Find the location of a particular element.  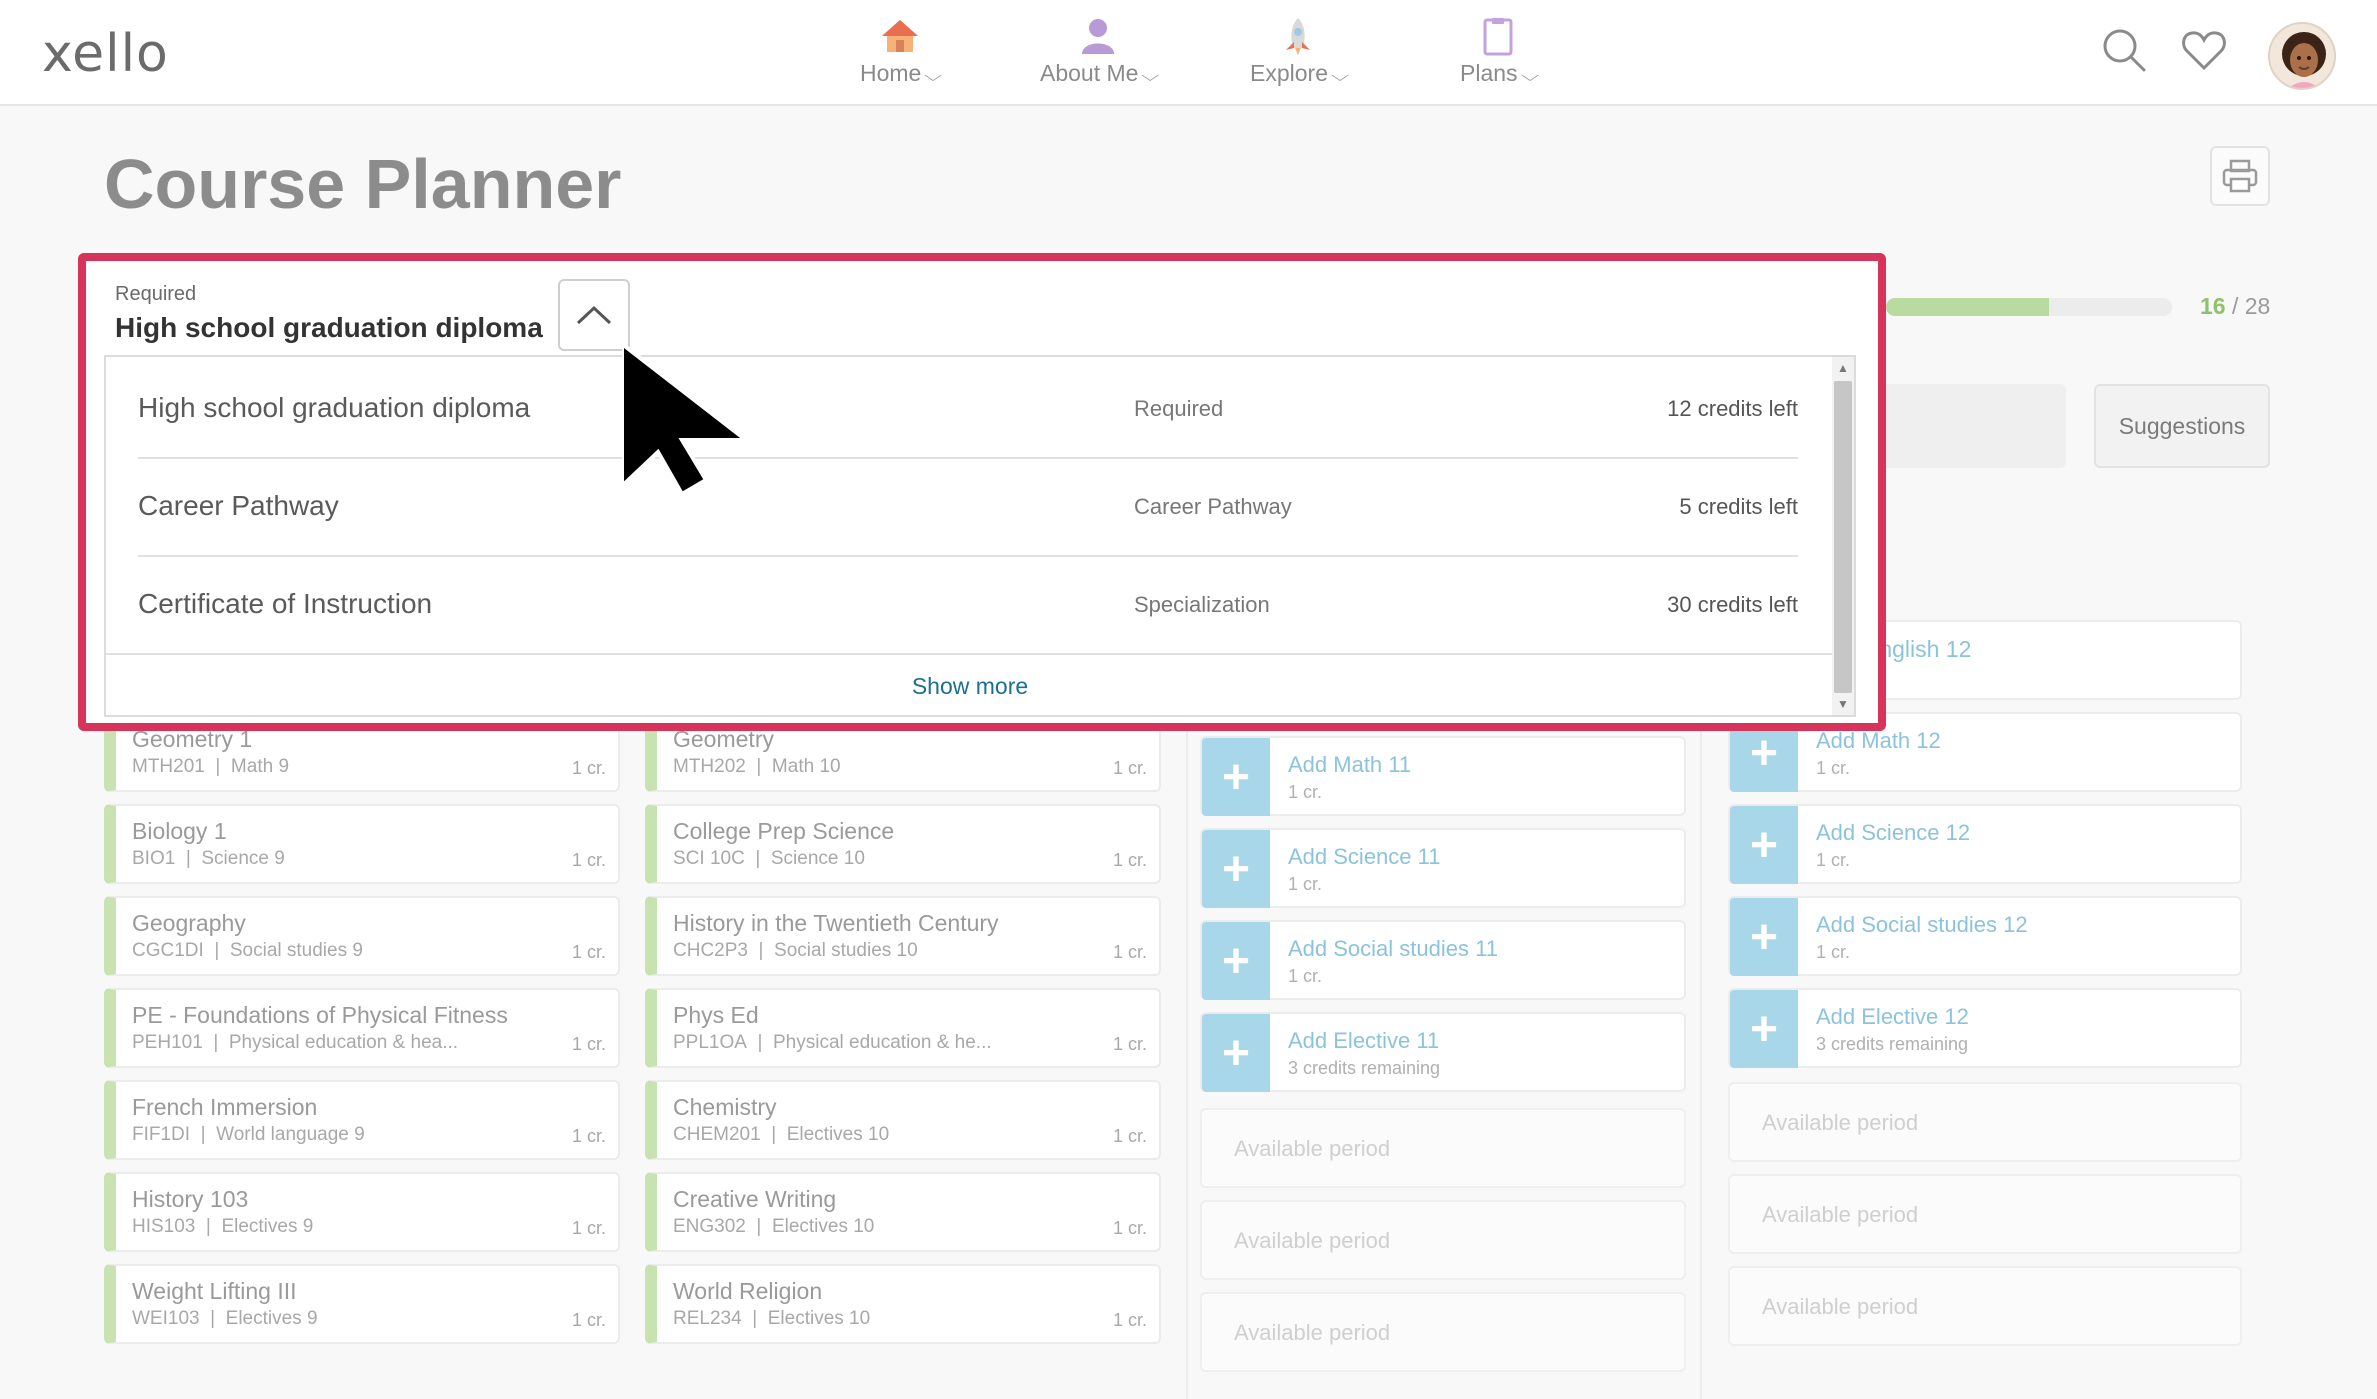

filter-box is located at coordinates (1963, 426).